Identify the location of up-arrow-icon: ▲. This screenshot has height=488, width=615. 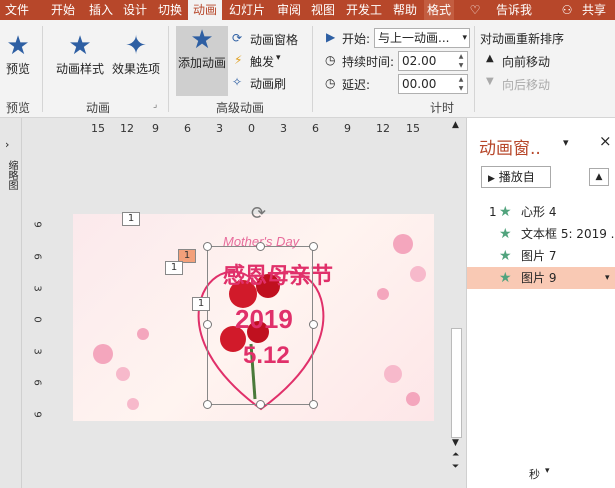
(490, 58).